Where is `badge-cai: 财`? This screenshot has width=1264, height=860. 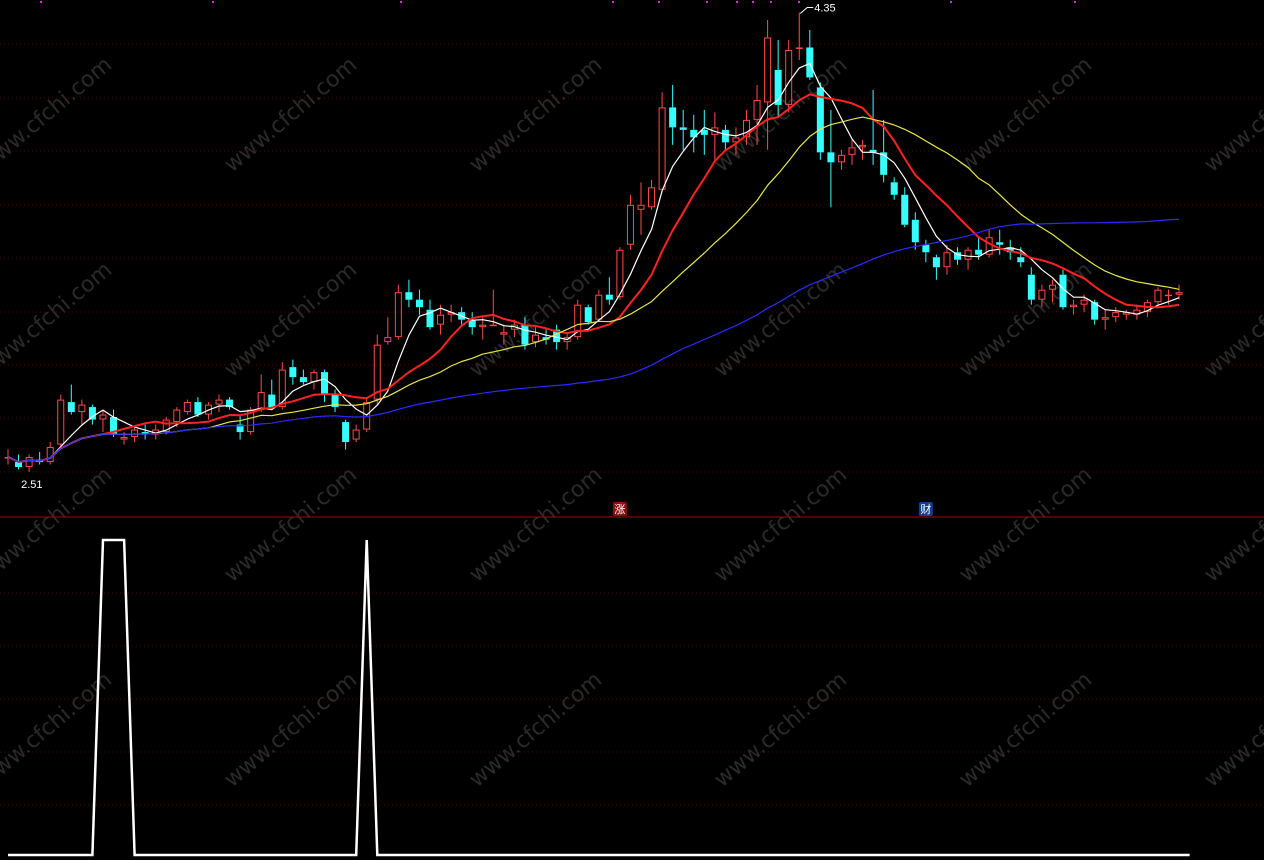
badge-cai: 财 is located at coordinates (925, 509).